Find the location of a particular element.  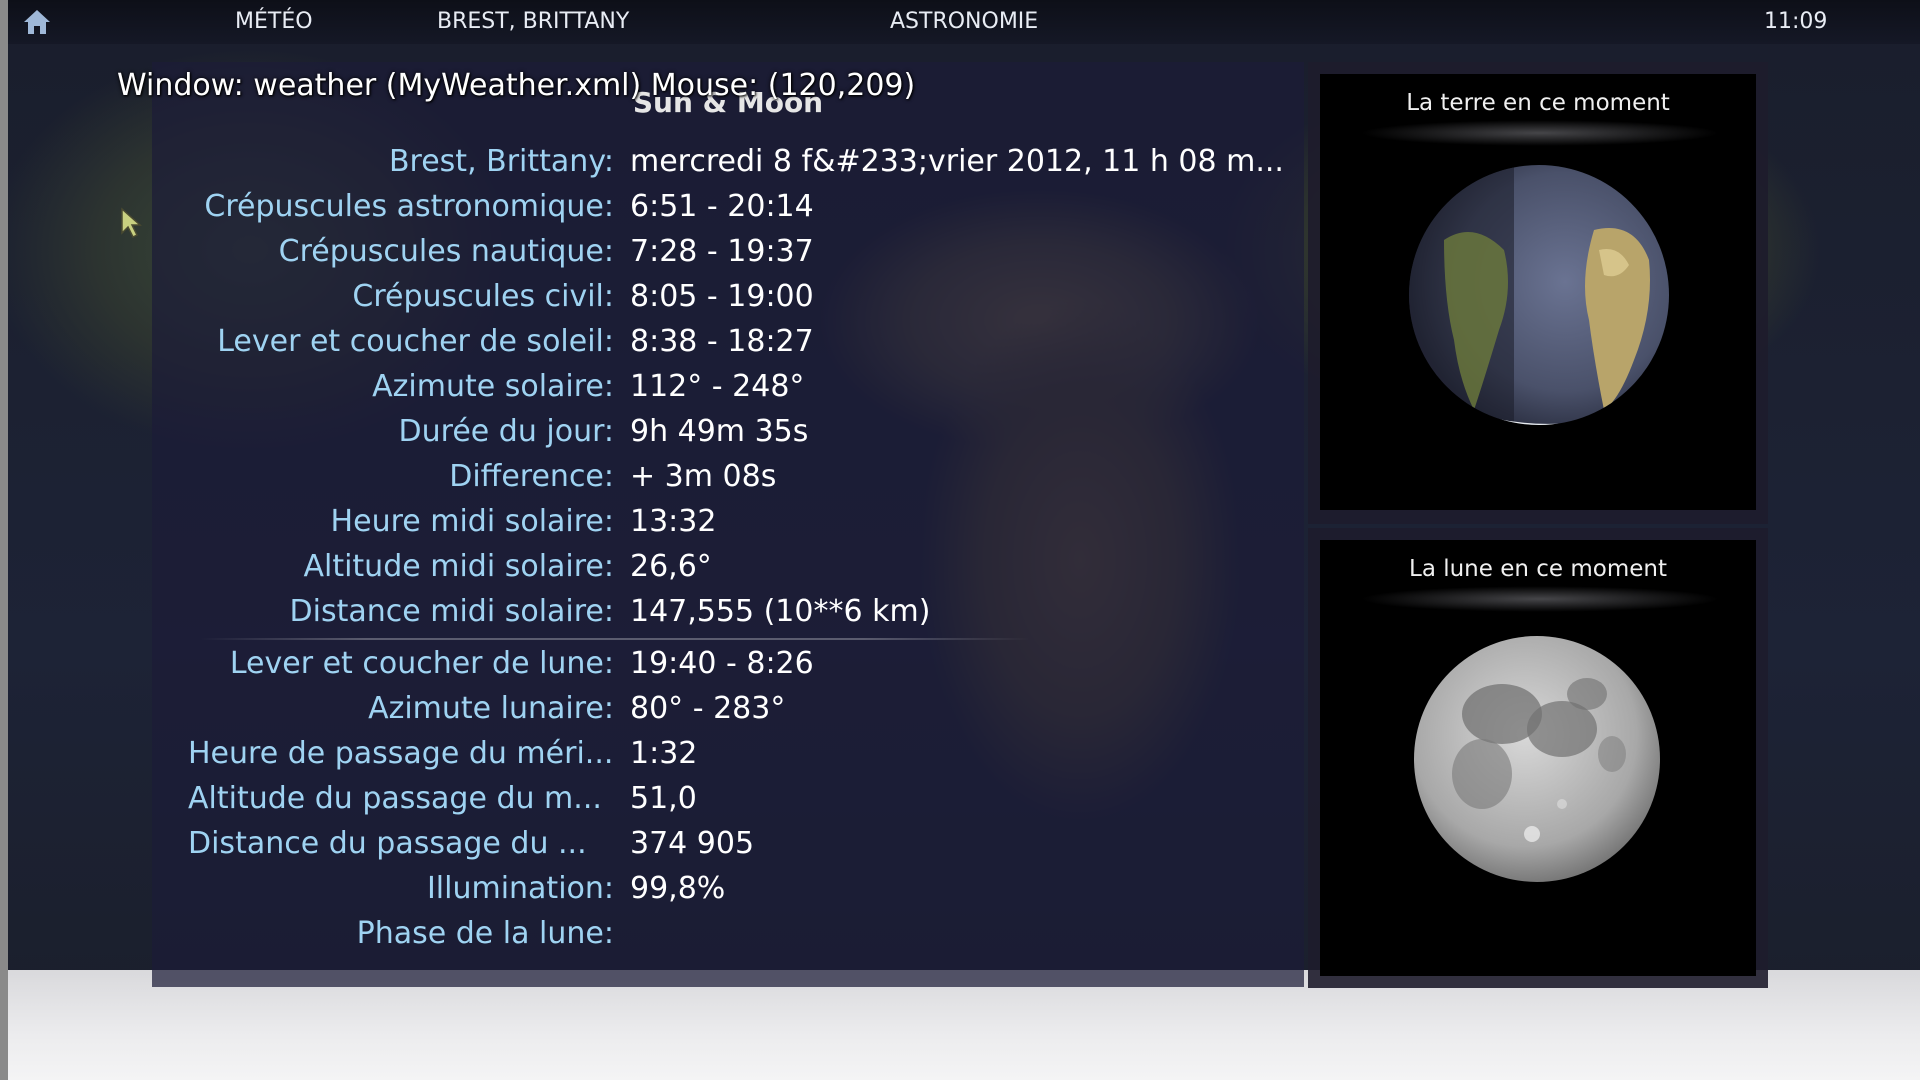

row-label: Crépuscules nautique: is located at coordinates (446, 251).